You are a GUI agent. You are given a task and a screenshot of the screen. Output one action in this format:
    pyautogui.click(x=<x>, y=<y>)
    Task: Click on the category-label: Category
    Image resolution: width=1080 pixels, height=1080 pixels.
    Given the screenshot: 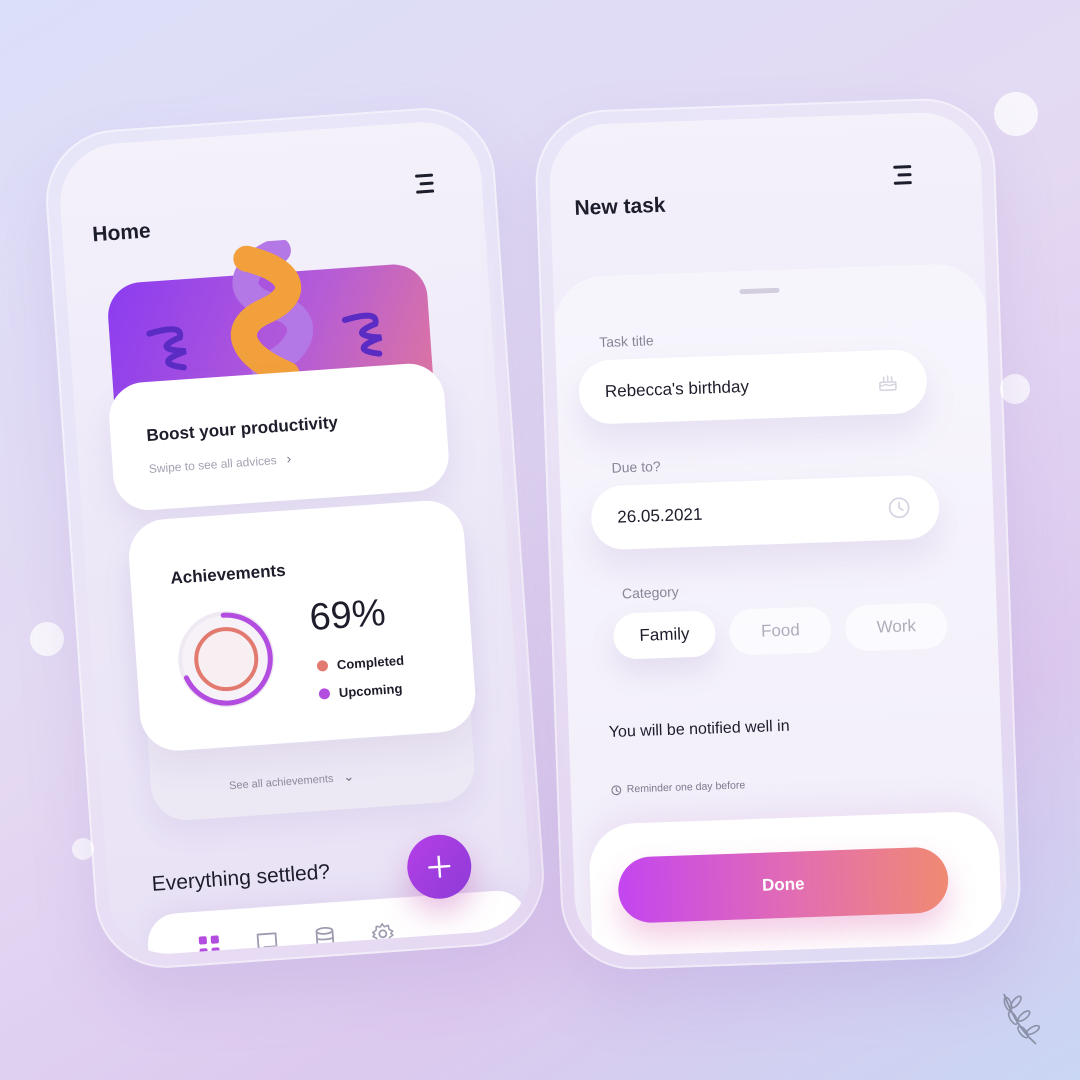 What is the action you would take?
    pyautogui.click(x=650, y=592)
    